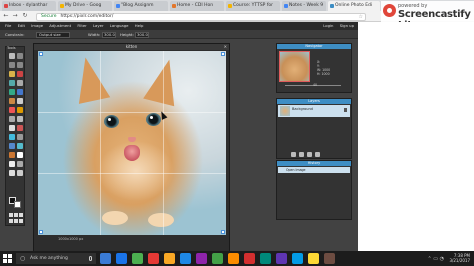 The height and width of the screenshot is (266, 474). I want to click on search-icon: ○, so click(23, 258).